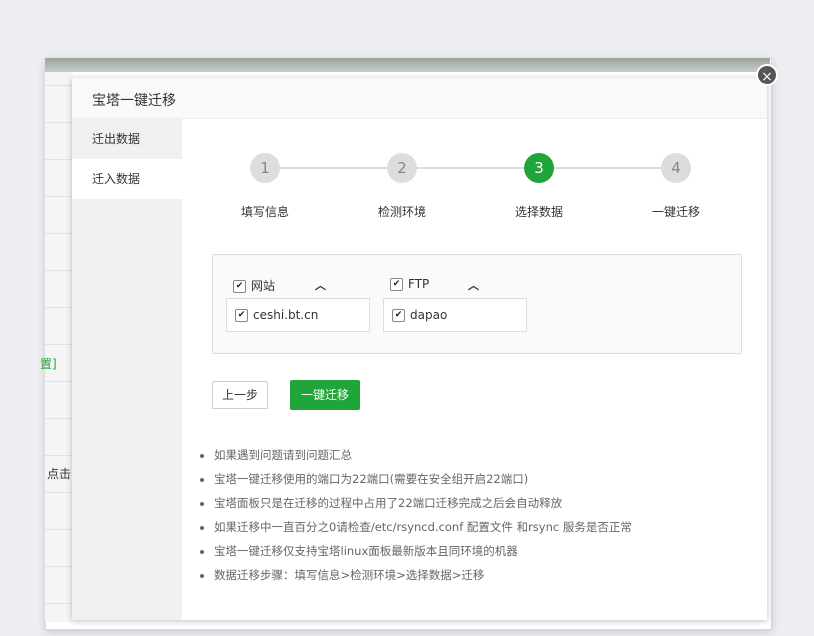  What do you see at coordinates (455, 315) in the screenshot?
I see `ftp-item: ✔ dapao` at bounding box center [455, 315].